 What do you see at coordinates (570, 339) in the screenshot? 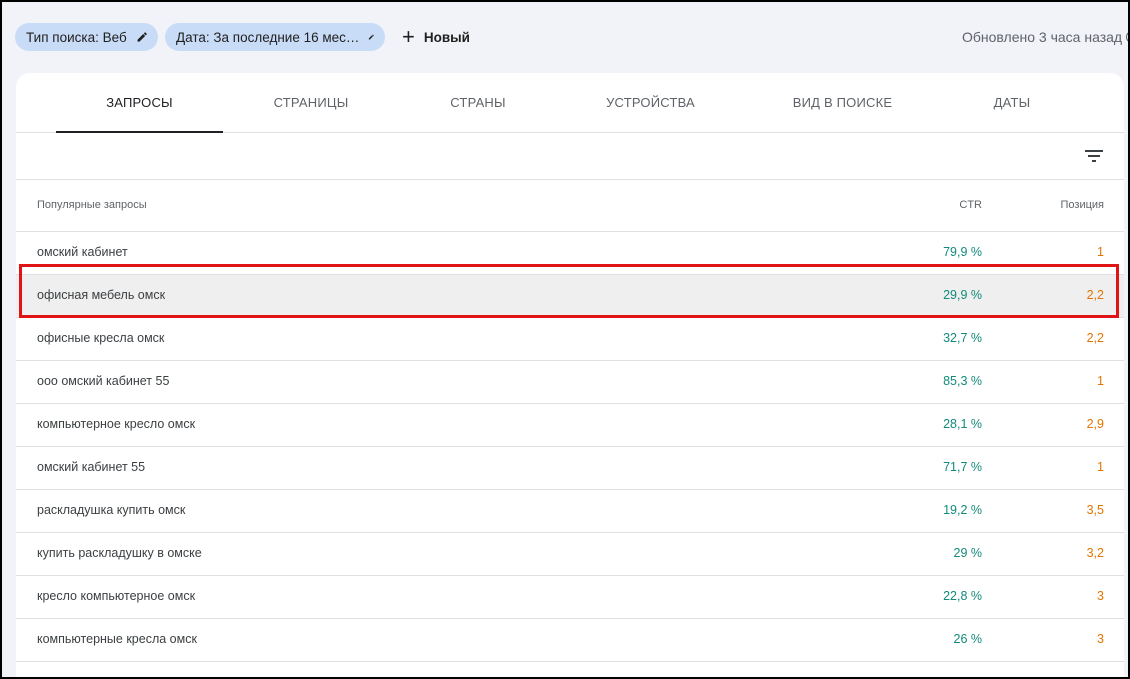
I see `table-row: офисные кресла омск 32,7 % 2,2` at bounding box center [570, 339].